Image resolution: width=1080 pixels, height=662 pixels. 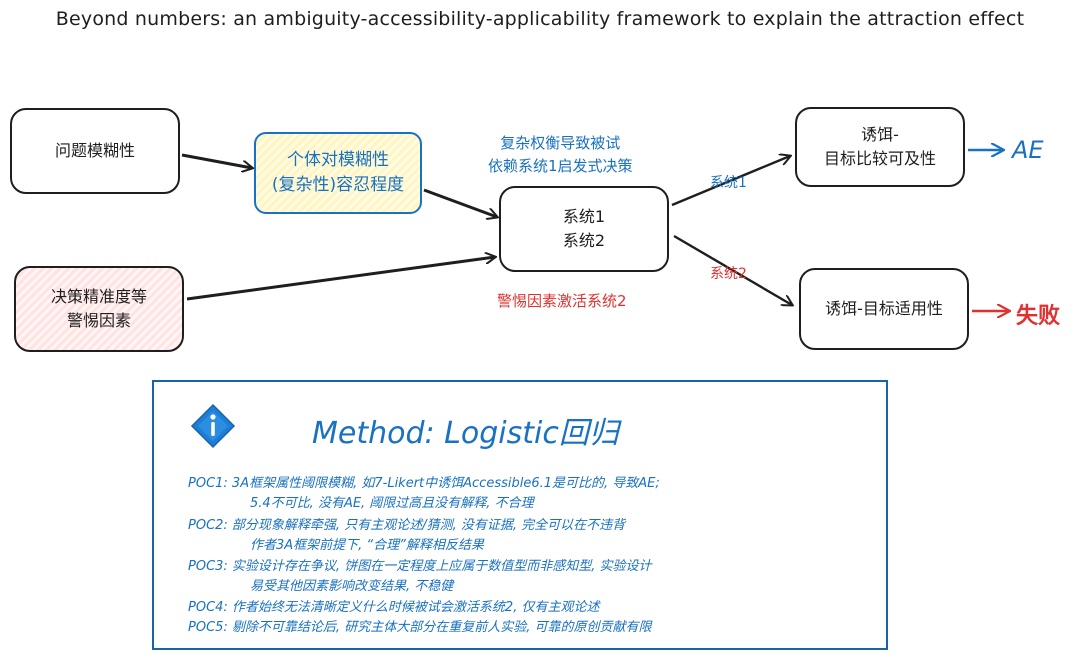 I want to click on label-tradeoff: 复杂权衡导致被试 依赖系统1启发式决策, so click(x=560, y=155).